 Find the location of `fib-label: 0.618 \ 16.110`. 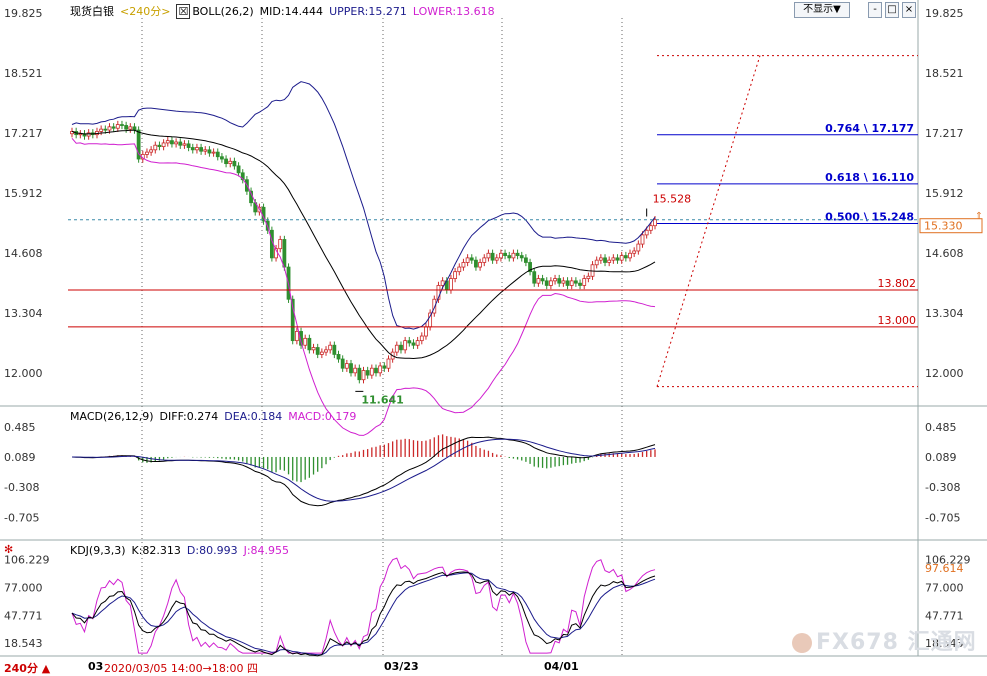

fib-label: 0.618 \ 16.110 is located at coordinates (869, 177).